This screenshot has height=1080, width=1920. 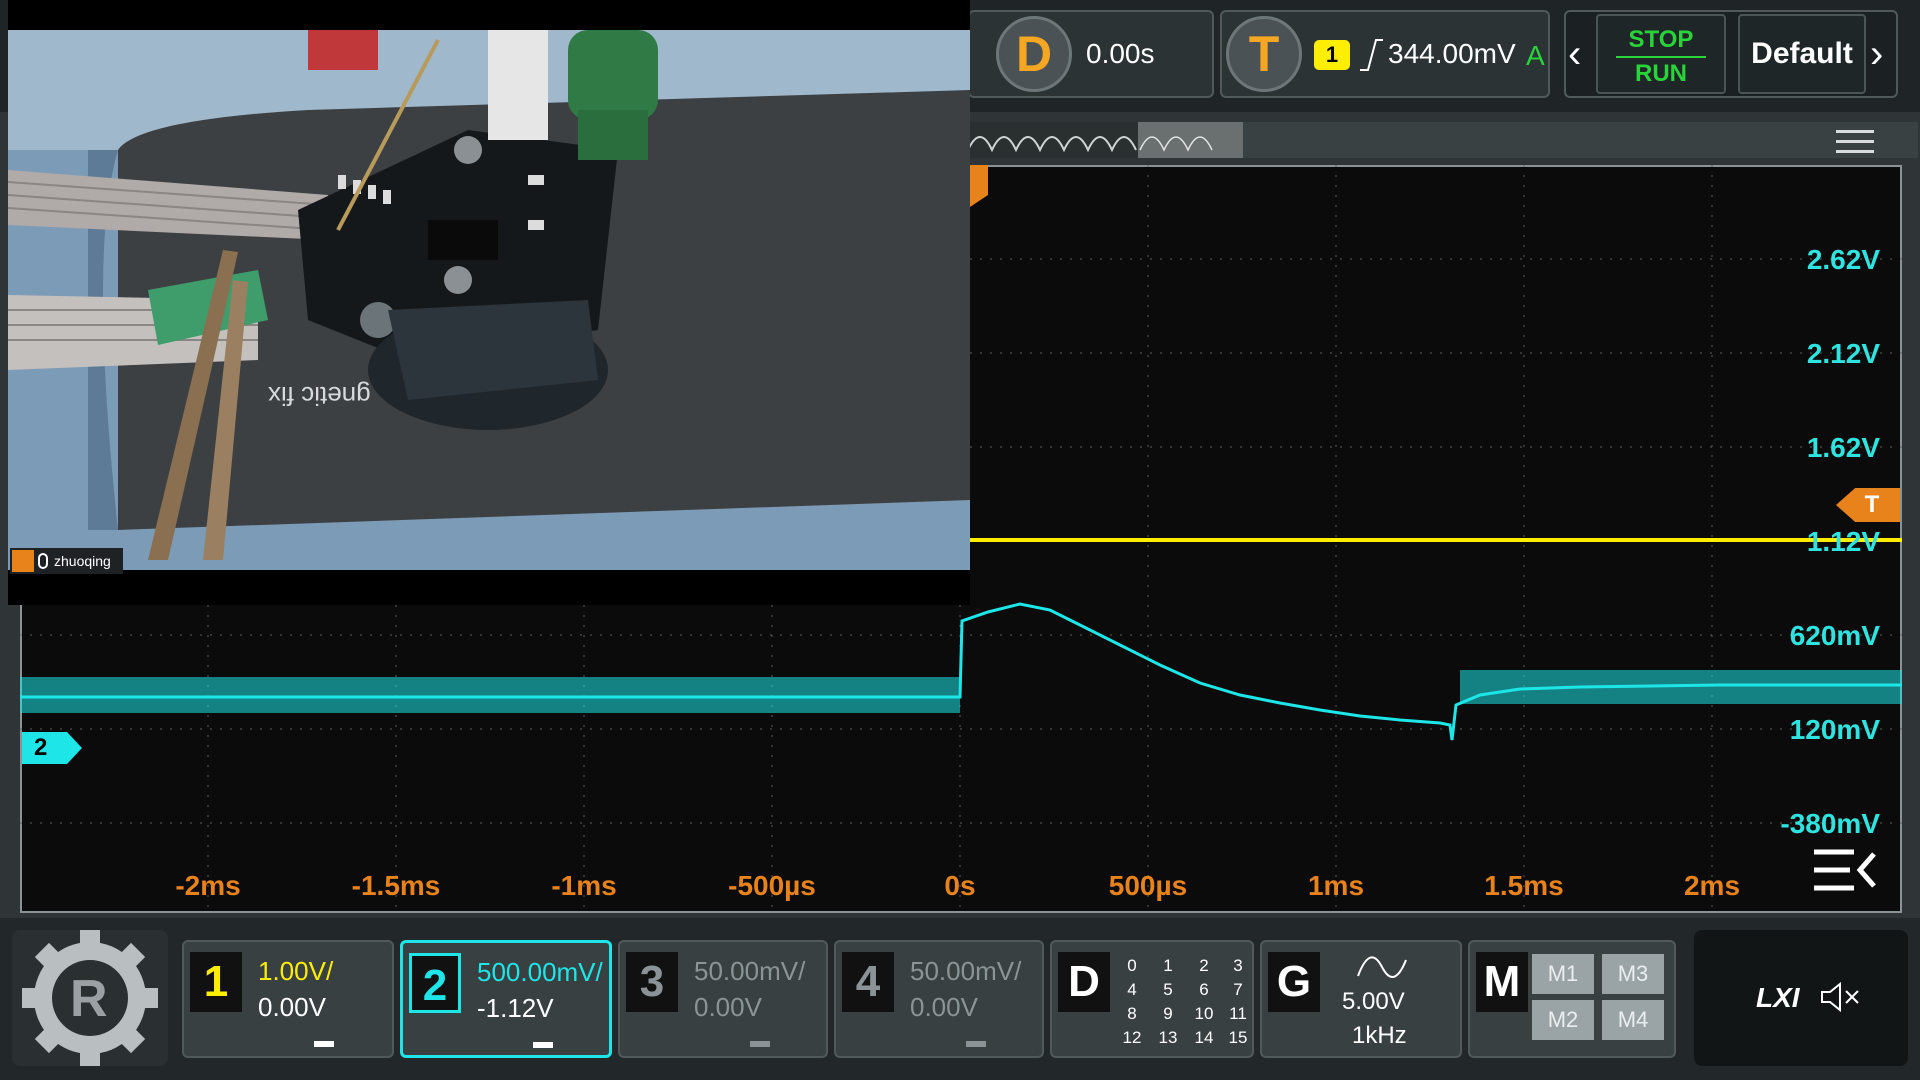 I want to click on ch2-noise-band-left, so click(x=490, y=695).